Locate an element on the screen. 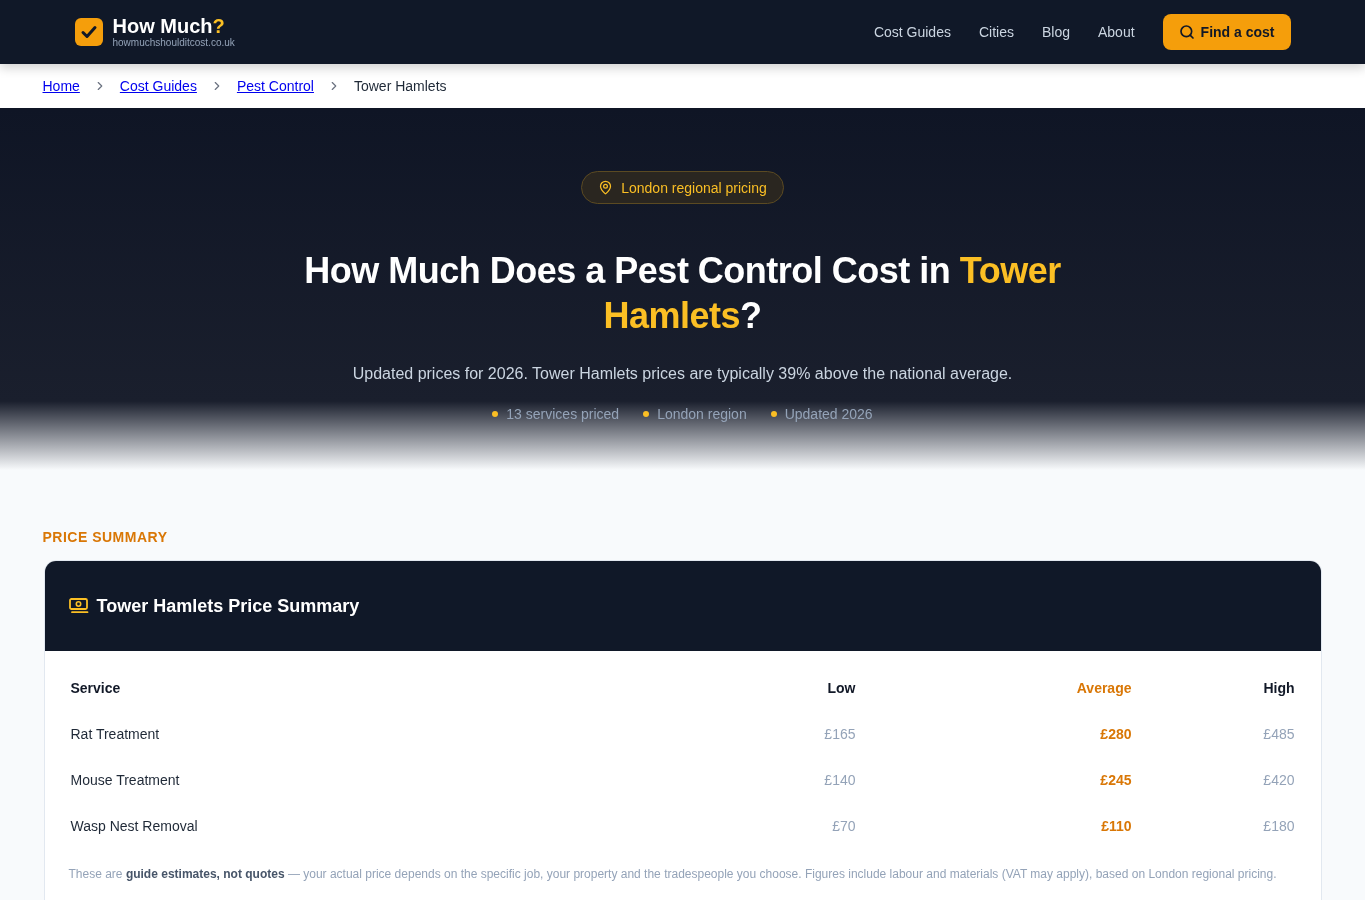  breadcrumb-current: Tower Hamlets is located at coordinates (400, 86).